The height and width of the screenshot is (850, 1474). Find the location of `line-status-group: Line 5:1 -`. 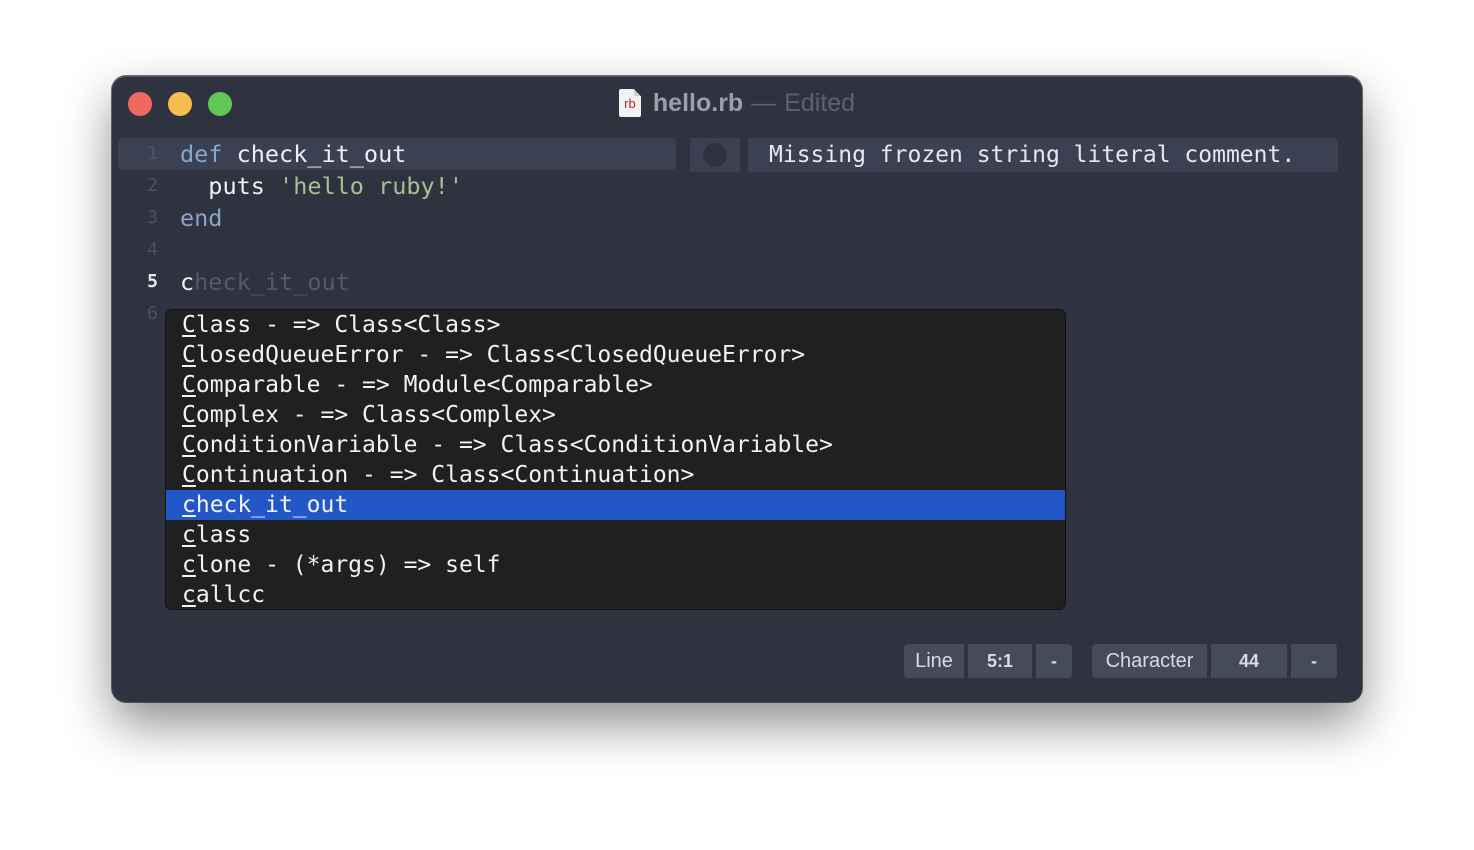

line-status-group: Line 5:1 - is located at coordinates (988, 661).